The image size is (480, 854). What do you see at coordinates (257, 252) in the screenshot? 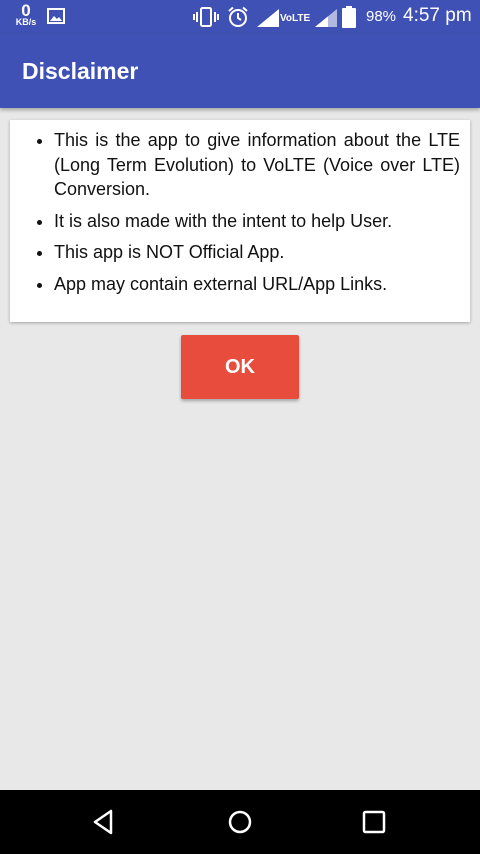
I see `list-item: This app is NOT Official App.` at bounding box center [257, 252].